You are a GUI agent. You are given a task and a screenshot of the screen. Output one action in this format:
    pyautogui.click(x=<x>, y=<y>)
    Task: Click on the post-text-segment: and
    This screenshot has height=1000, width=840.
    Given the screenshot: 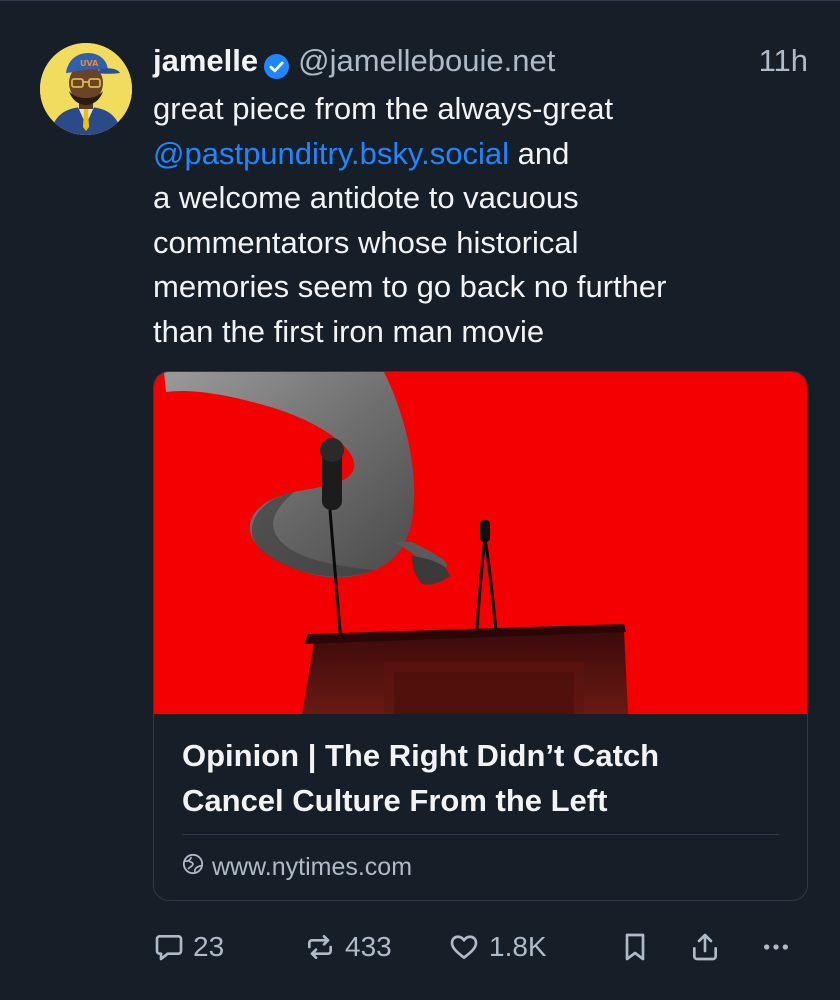 What is the action you would take?
    pyautogui.click(x=539, y=153)
    